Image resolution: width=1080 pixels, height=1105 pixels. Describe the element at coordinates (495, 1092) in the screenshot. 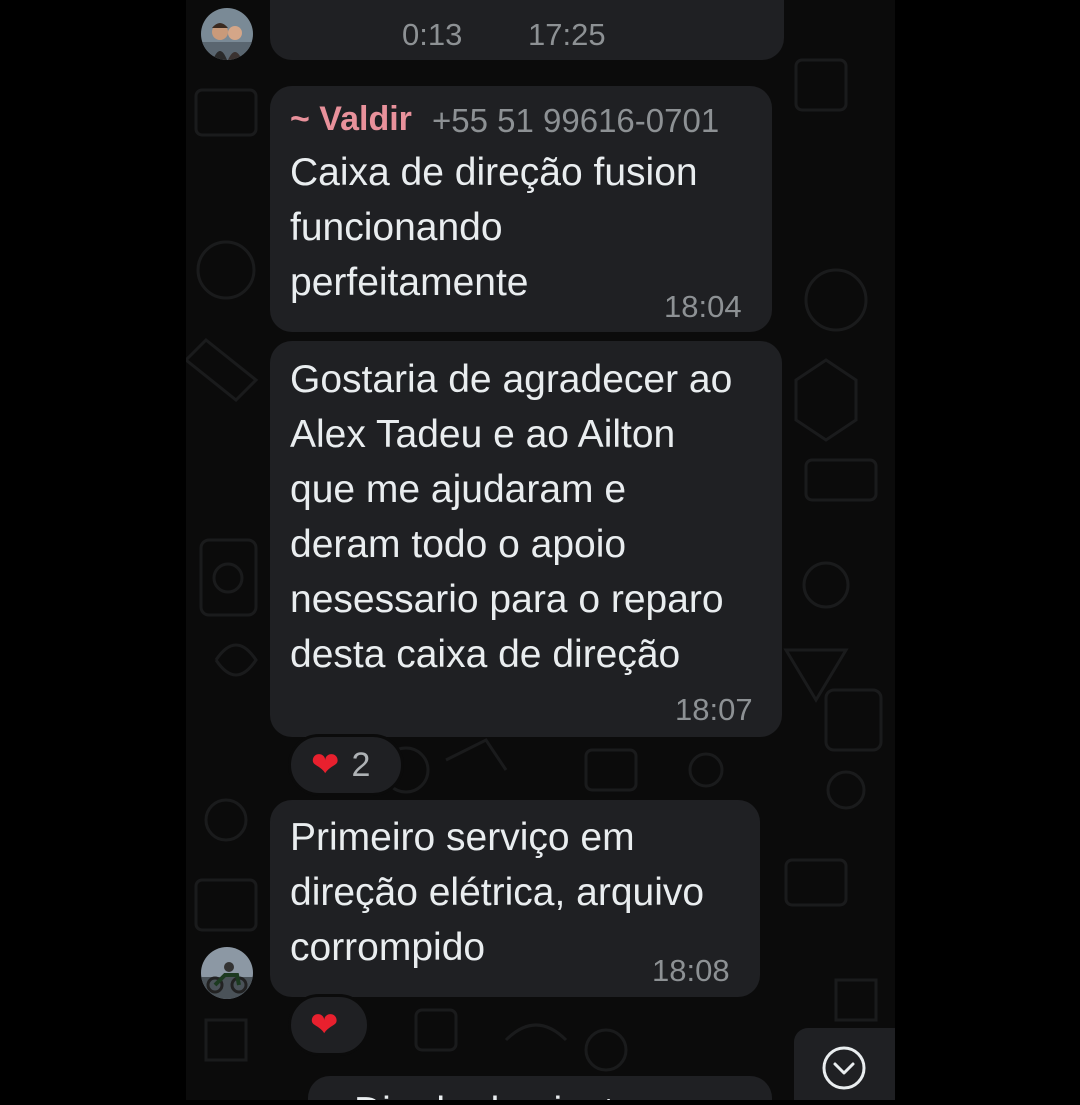

I see `message-text: Dia de de ajuste` at that location.